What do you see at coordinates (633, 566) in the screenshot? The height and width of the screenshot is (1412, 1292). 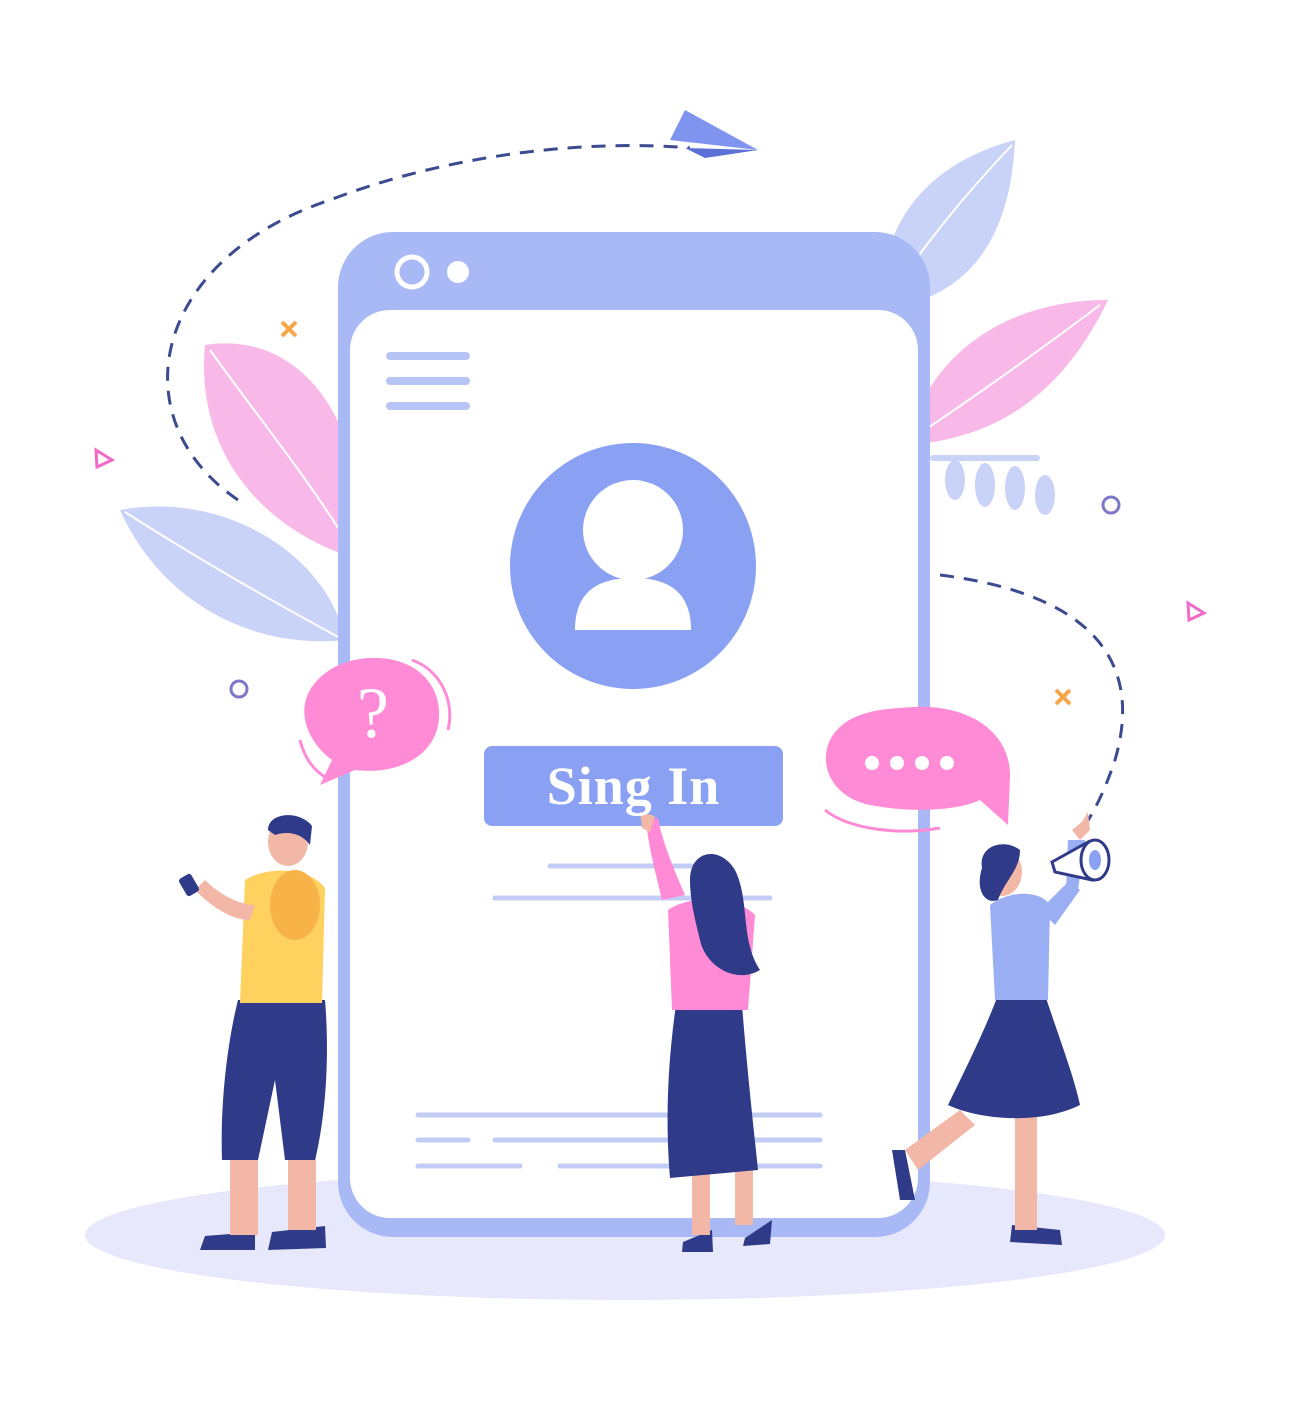 I see `user-avatar-icon` at bounding box center [633, 566].